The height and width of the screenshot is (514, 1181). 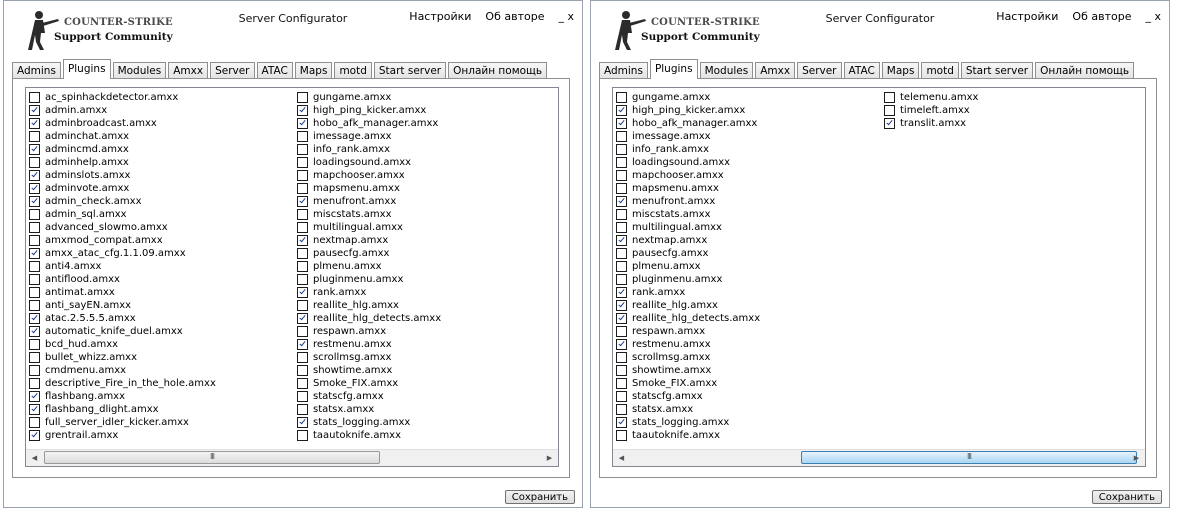 I want to click on plugin-item: anti4.amxx, so click(x=122, y=266).